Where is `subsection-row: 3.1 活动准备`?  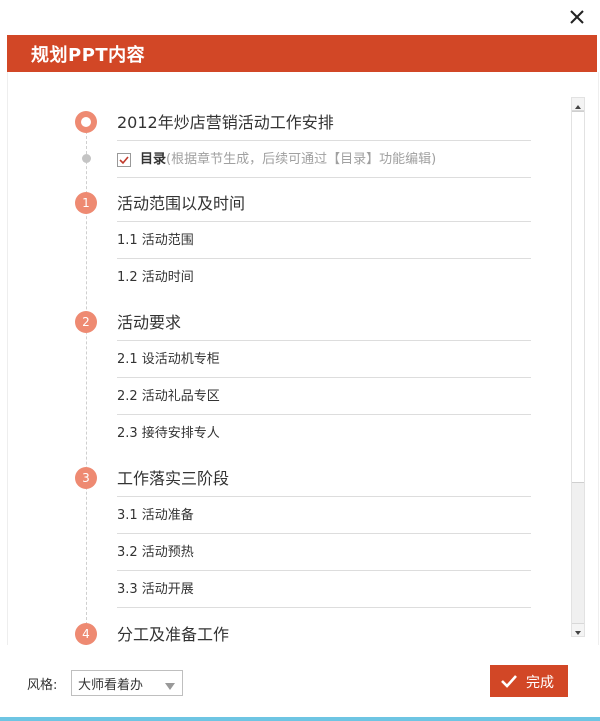
subsection-row: 3.1 活动准备 is located at coordinates (324, 515).